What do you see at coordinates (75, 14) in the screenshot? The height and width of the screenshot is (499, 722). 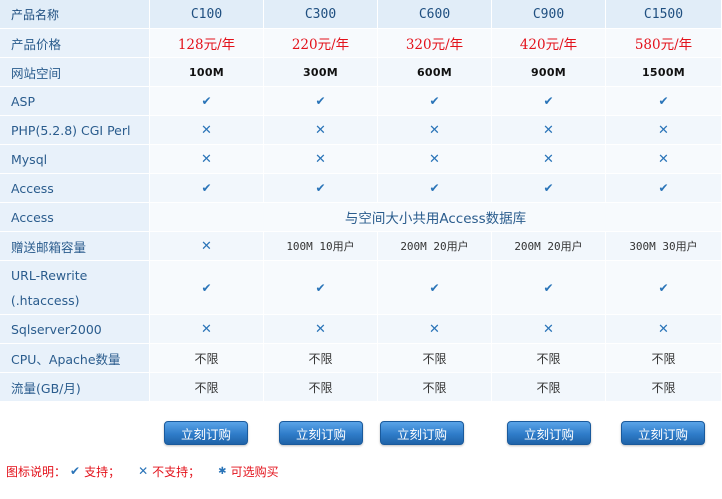 I see `header-label: 产品名称` at bounding box center [75, 14].